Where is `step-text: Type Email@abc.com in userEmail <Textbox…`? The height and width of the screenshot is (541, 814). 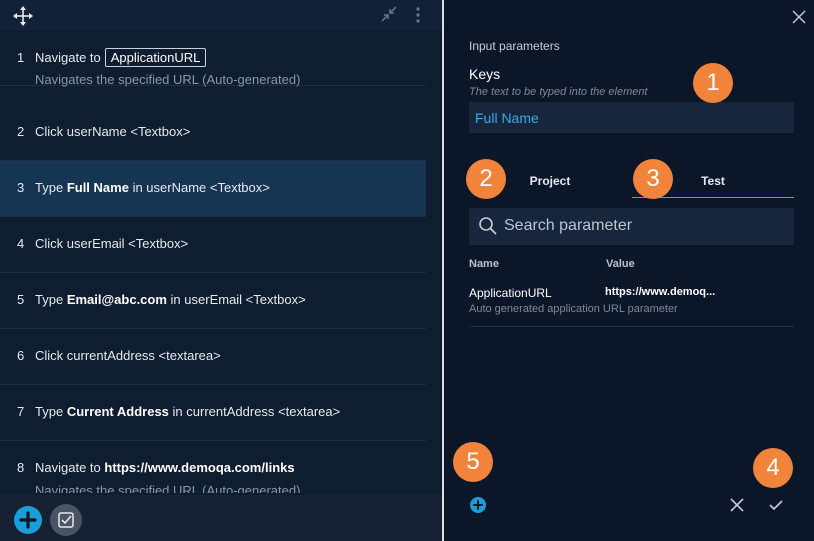
step-text: Type Email@abc.com in userEmail <Textbox… is located at coordinates (170, 299).